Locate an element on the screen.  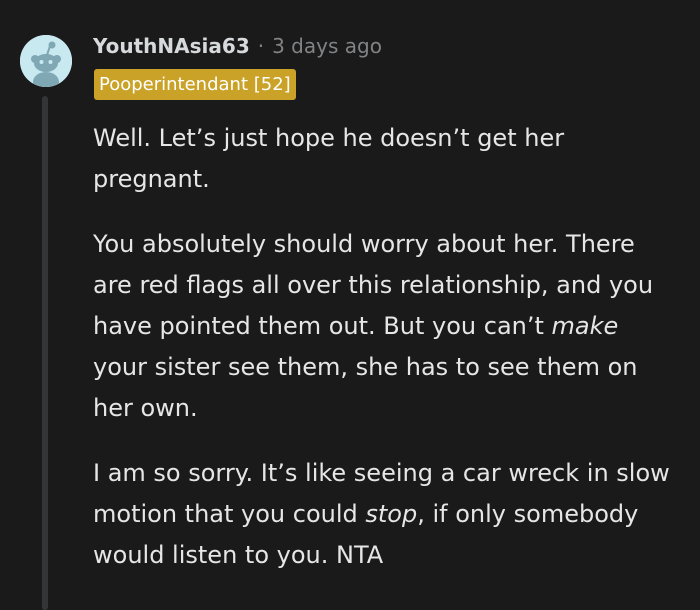
snoo-avatar-icon is located at coordinates (46, 61).